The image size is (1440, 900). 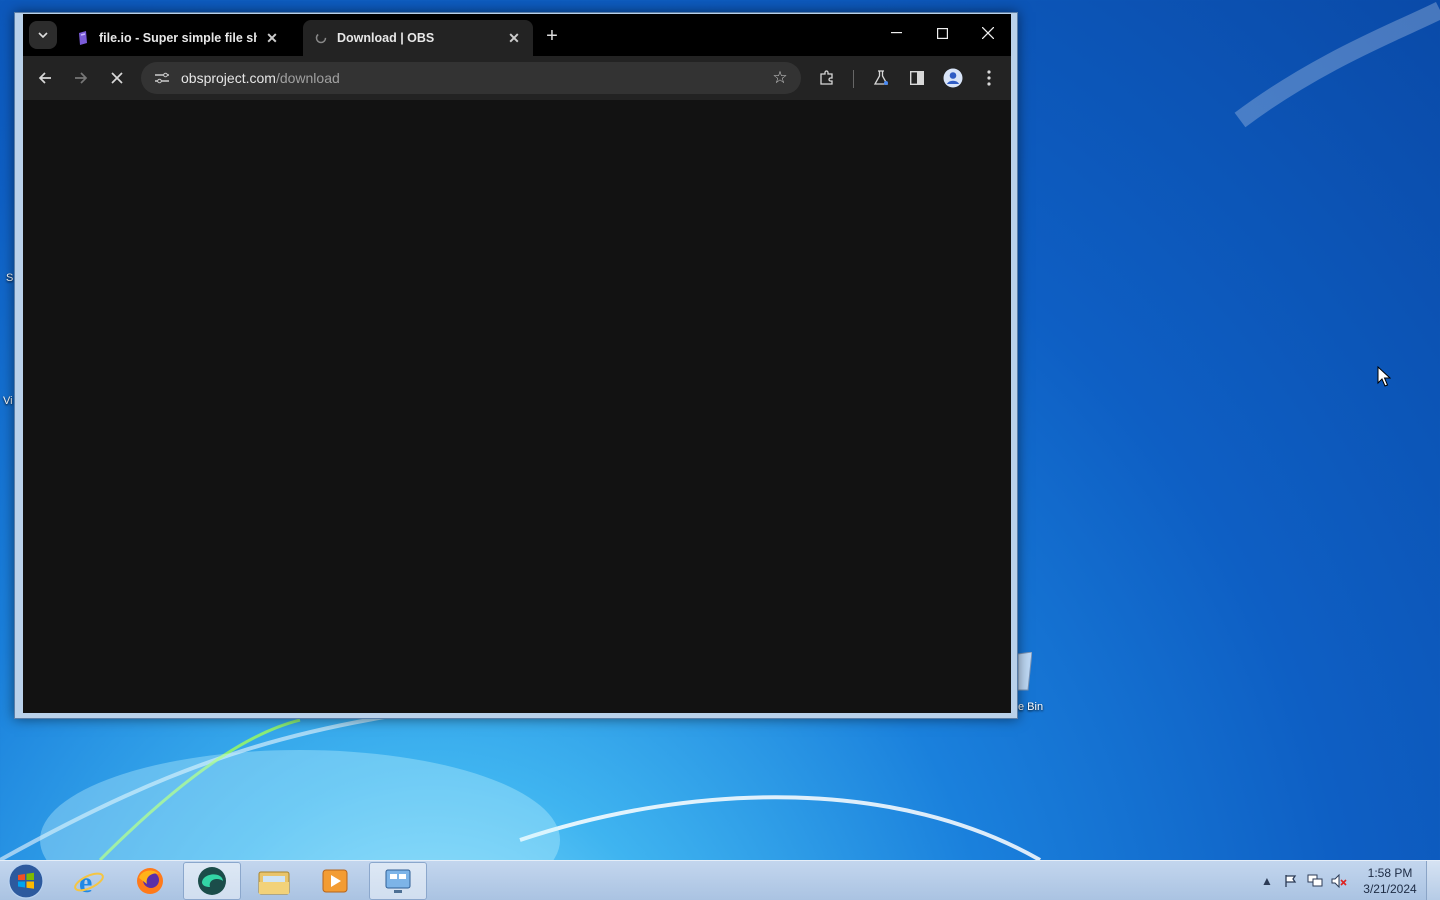 I want to click on avatar-icon, so click(x=953, y=78).